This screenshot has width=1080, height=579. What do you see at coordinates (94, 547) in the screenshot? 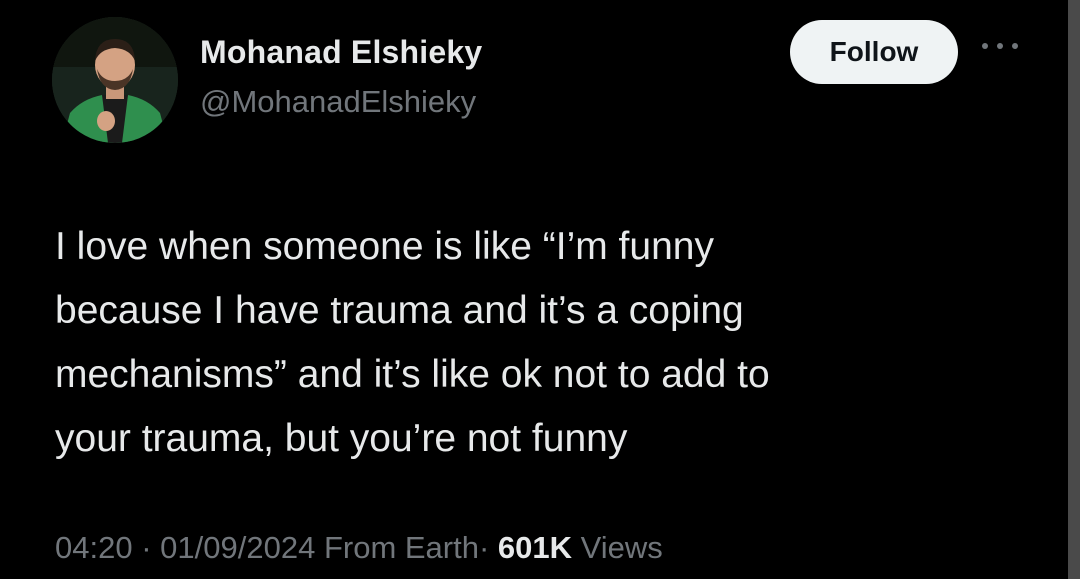
I see `tweet-time: 04:20` at bounding box center [94, 547].